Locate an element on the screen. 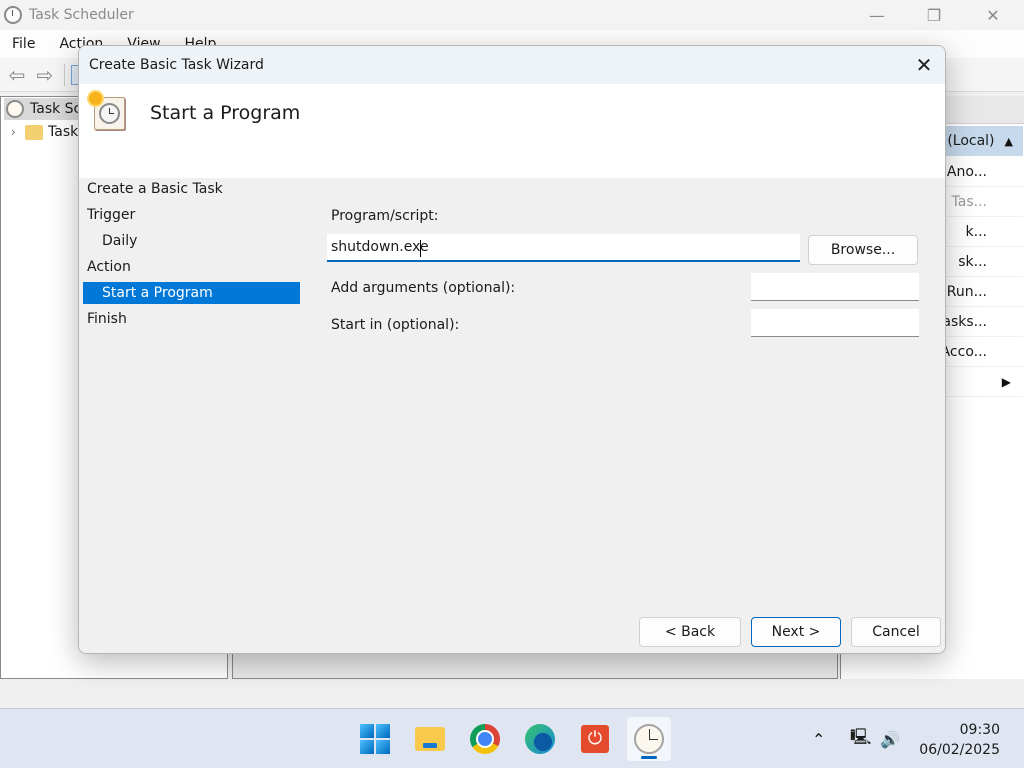  chevron-up-icon: ⌃ is located at coordinates (819, 739).